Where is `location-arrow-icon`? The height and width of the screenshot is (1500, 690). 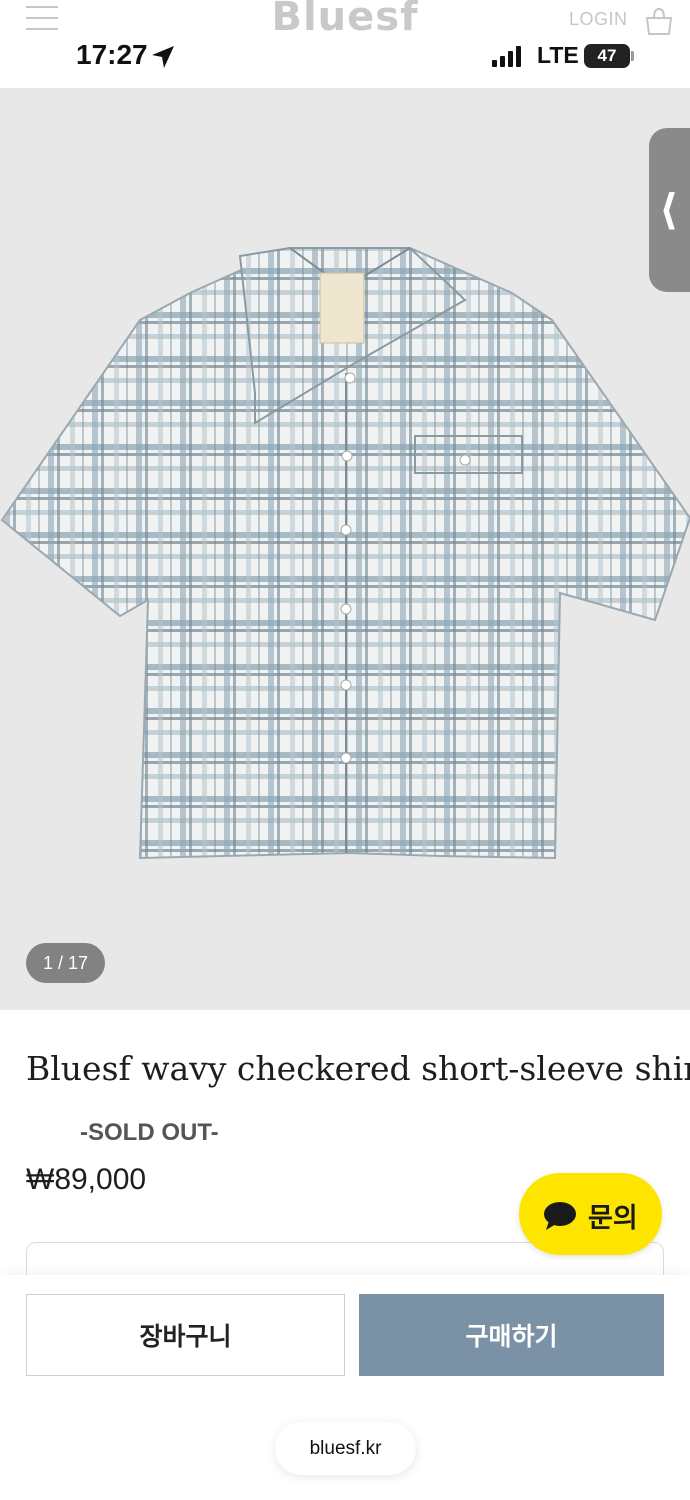
location-arrow-icon is located at coordinates (163, 57).